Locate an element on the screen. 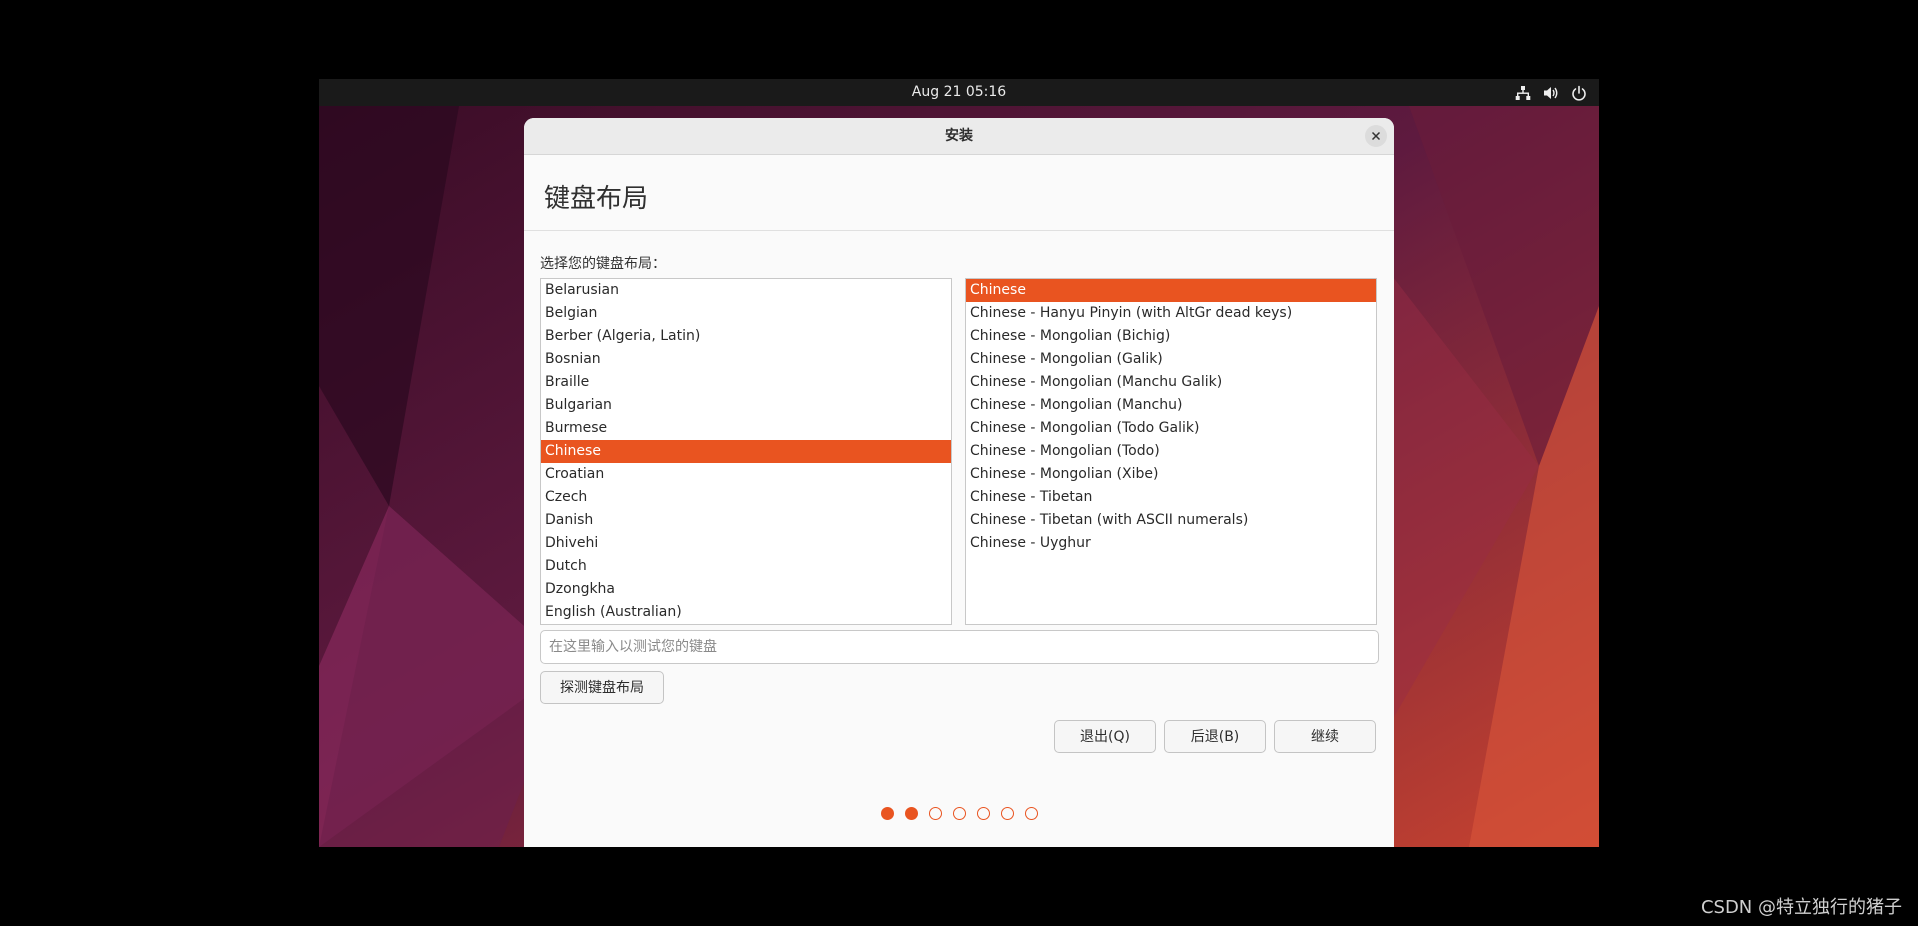  list-item: Chinese - Mongolian (Xibe) is located at coordinates (1171, 474).